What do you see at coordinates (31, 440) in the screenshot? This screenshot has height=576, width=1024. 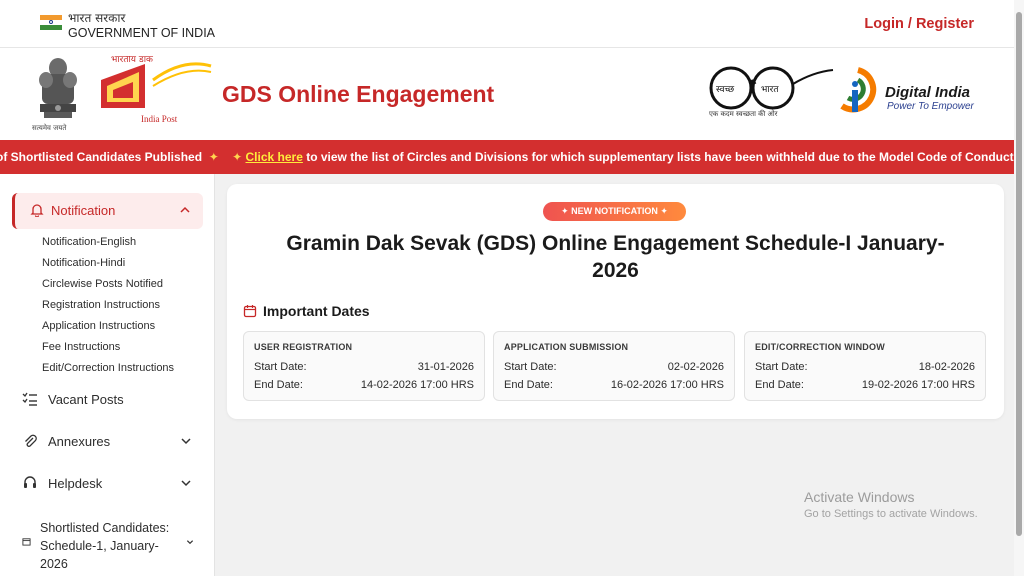 I see `paperclip-icon` at bounding box center [31, 440].